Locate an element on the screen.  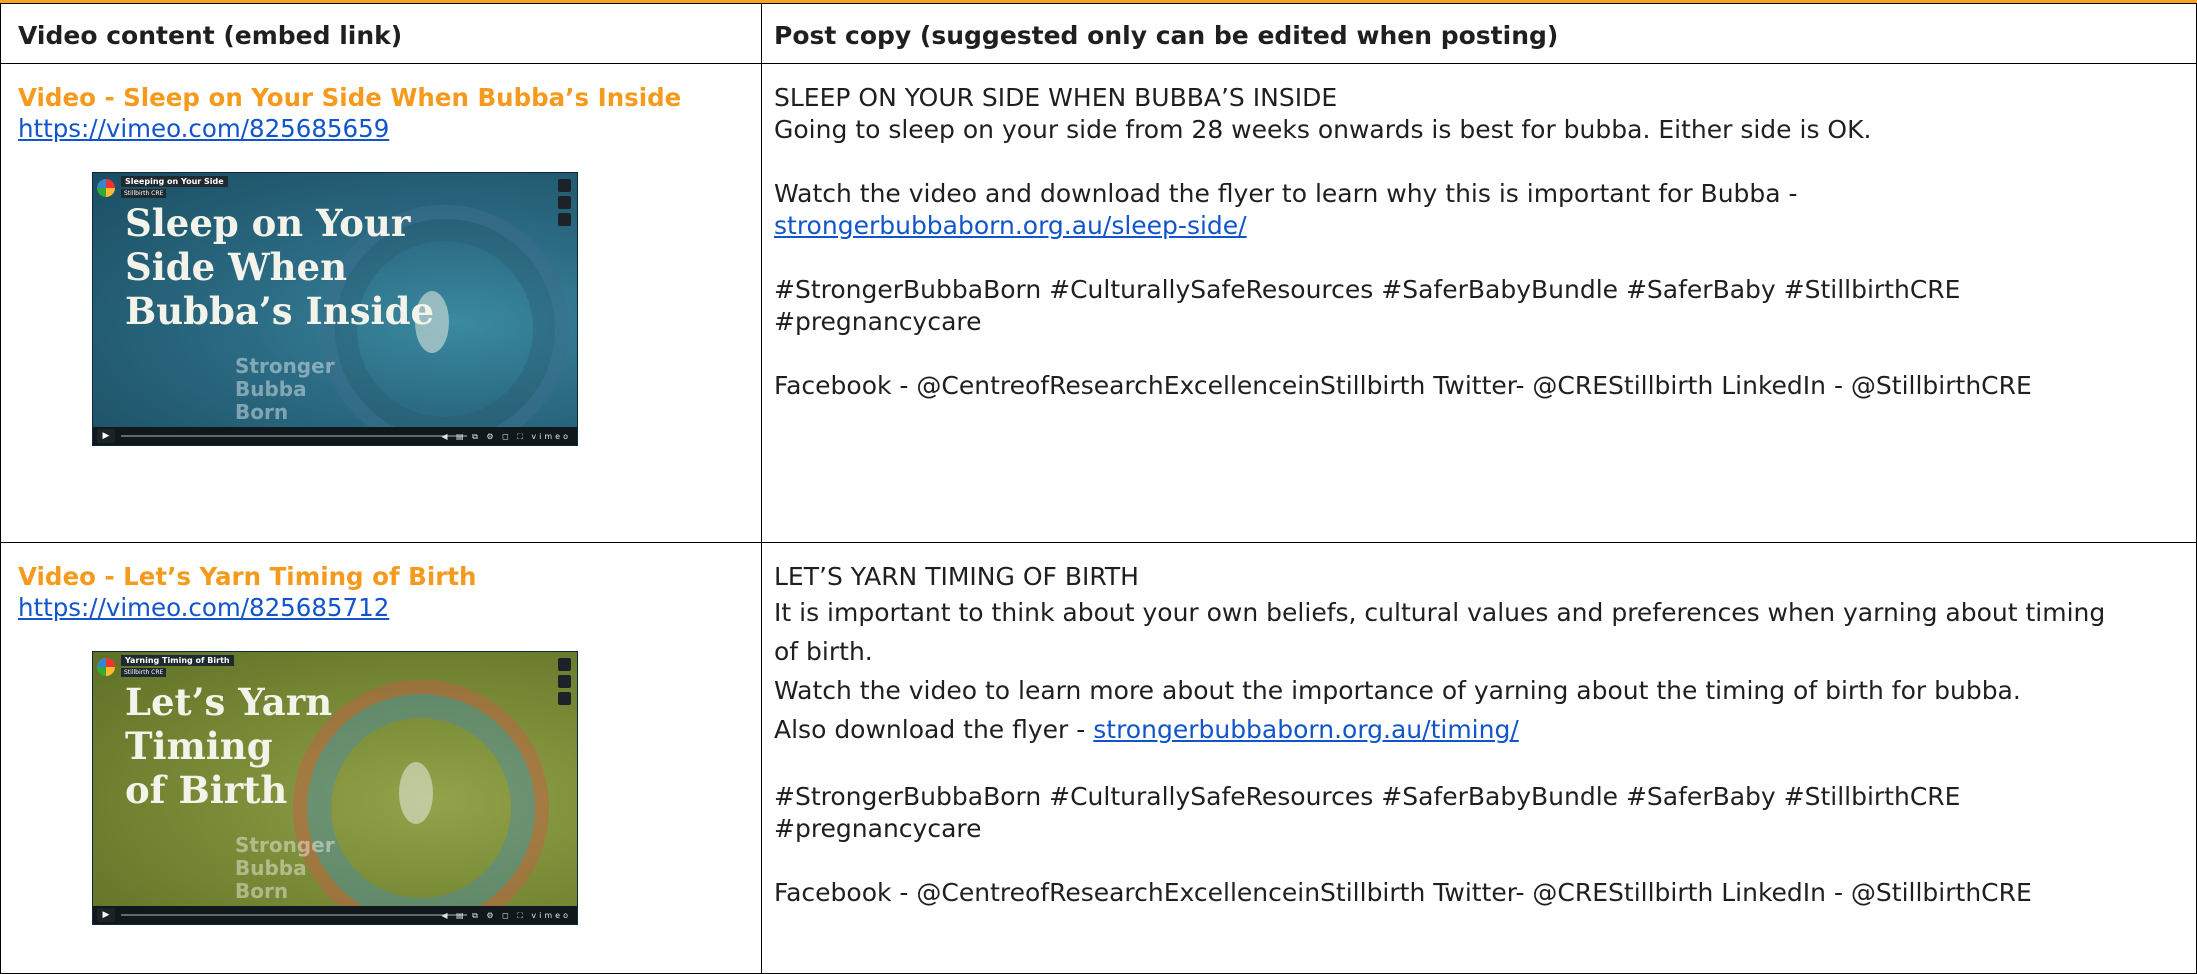
video-link: https://vimeo.com/825685659 is located at coordinates (203, 129).